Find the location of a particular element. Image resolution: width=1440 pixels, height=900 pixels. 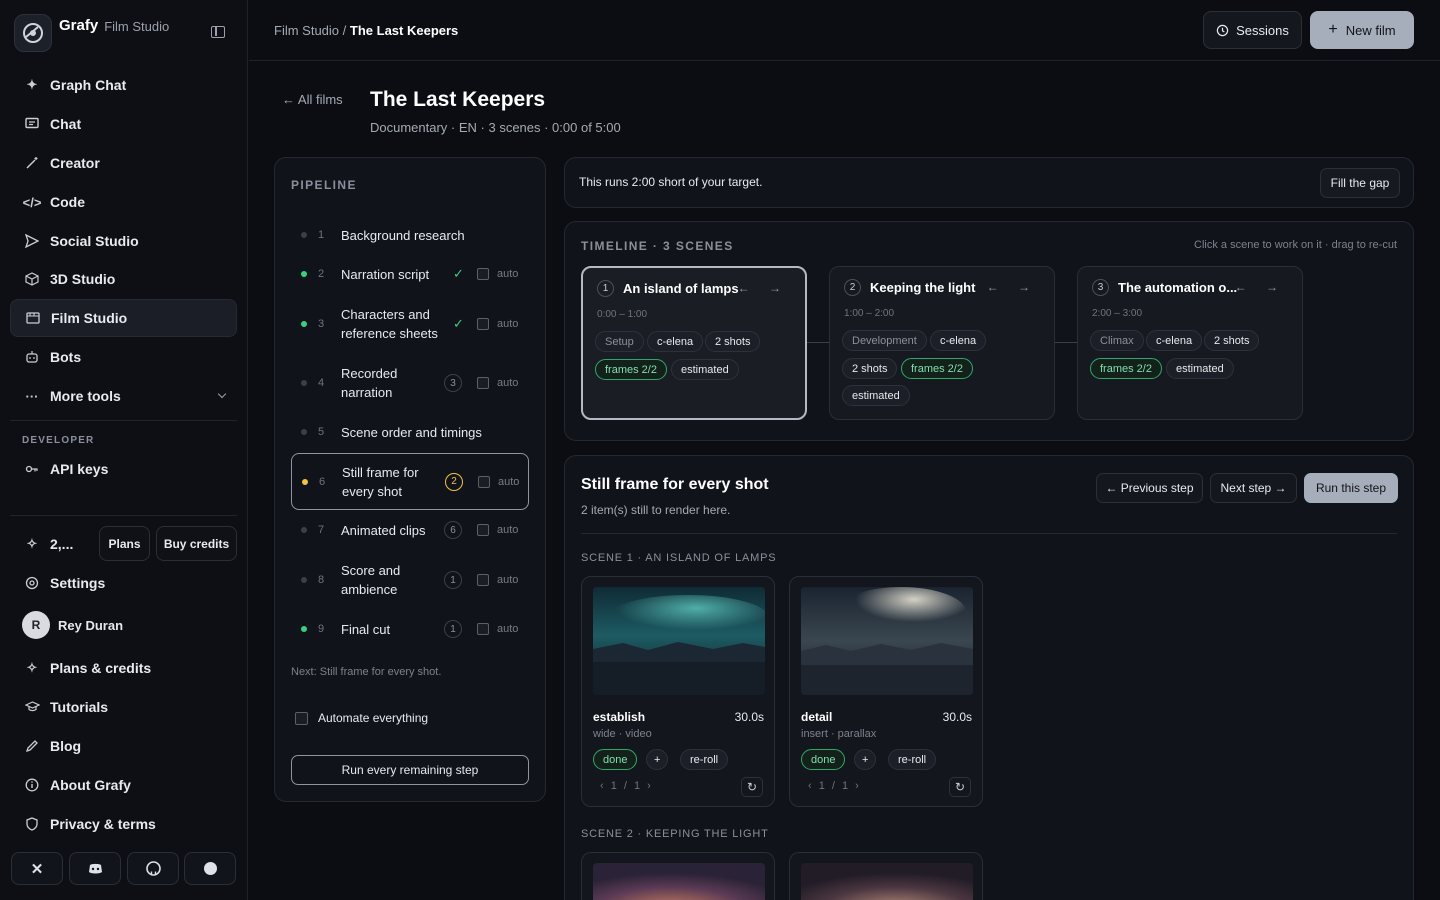

run-remaining-button: Run every remaining step is located at coordinates (410, 770).